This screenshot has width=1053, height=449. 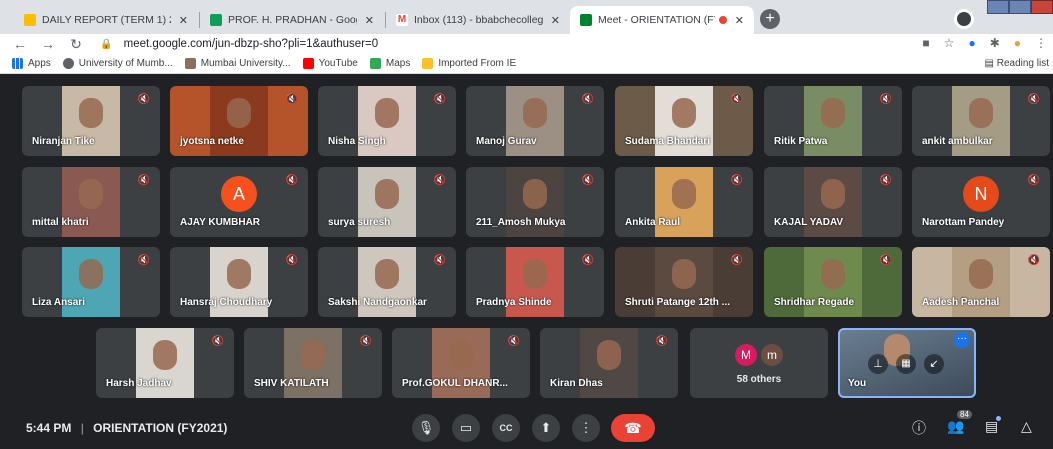 I want to click on participant-tile: N 🔇 Narottam Pandey, so click(x=981, y=202).